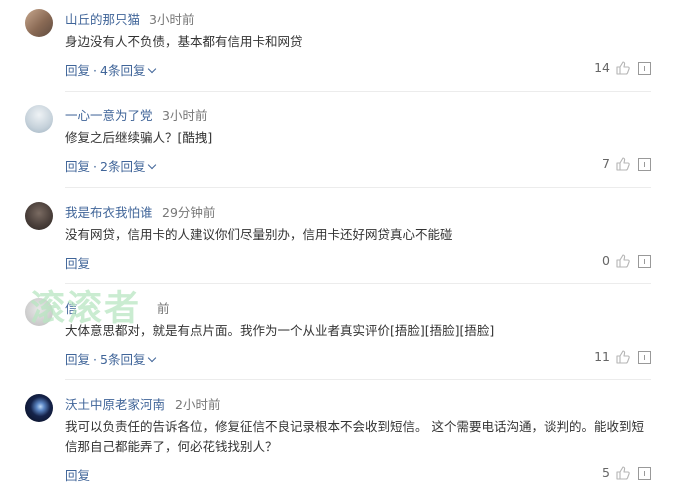 The width and height of the screenshot is (679, 496). What do you see at coordinates (602, 67) in the screenshot?
I see `like-count: 14` at bounding box center [602, 67].